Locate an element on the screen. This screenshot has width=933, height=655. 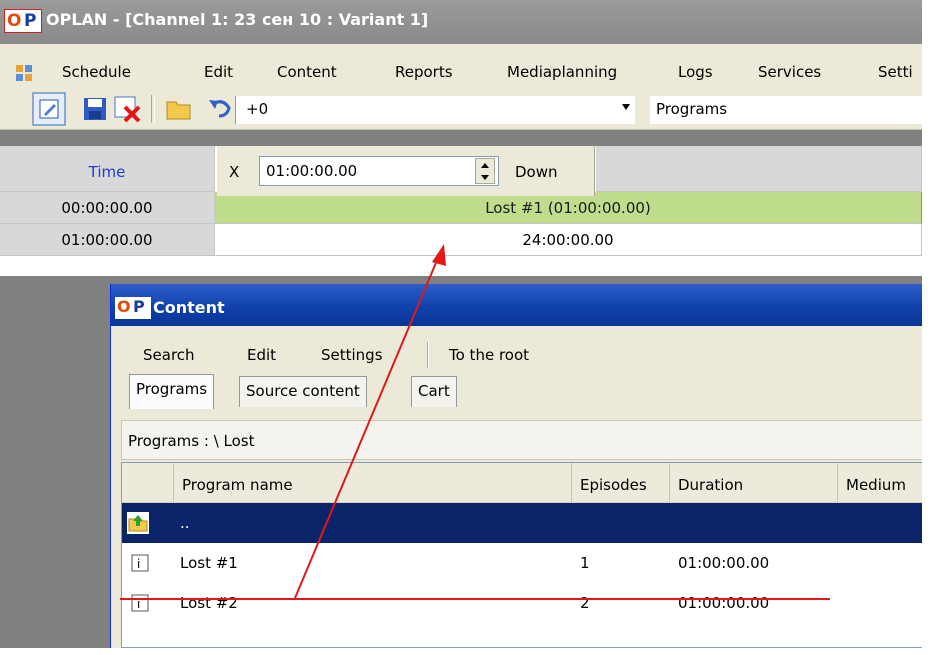
program-name: Lost #1 is located at coordinates (209, 563).